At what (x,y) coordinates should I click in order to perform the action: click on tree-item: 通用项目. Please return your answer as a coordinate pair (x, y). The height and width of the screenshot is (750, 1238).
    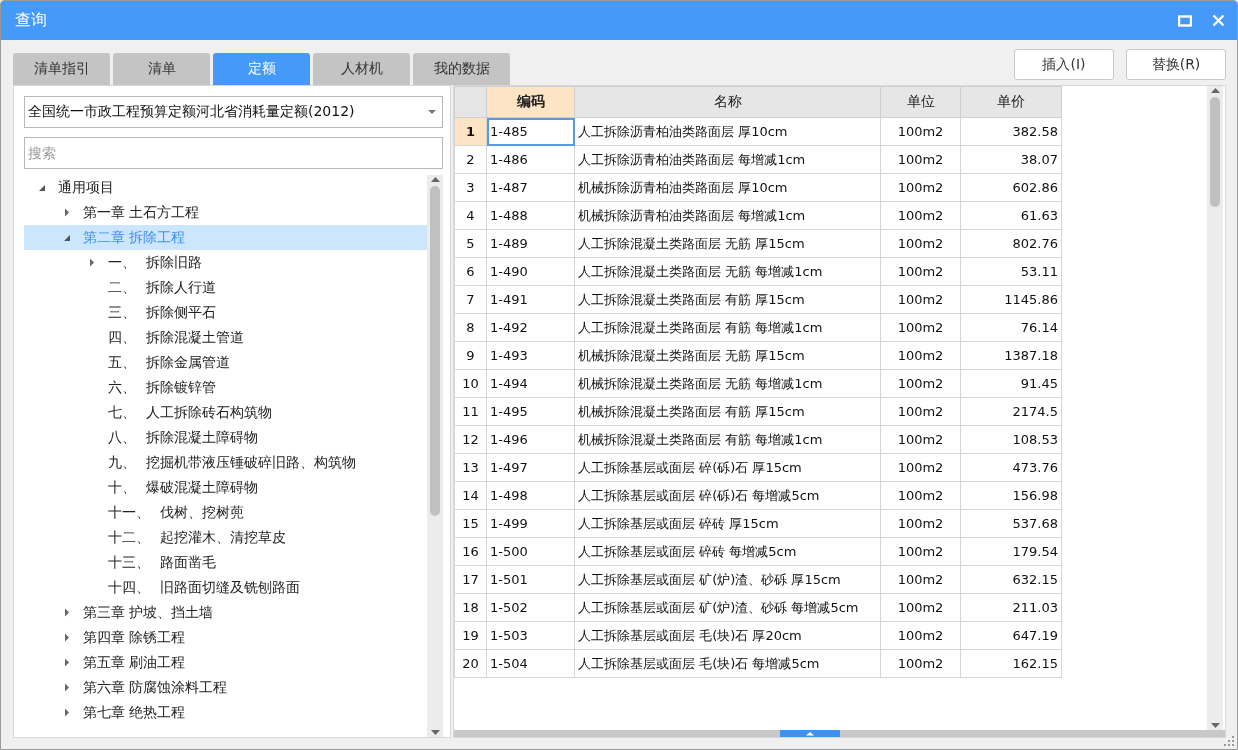
    Looking at the image, I should click on (225, 187).